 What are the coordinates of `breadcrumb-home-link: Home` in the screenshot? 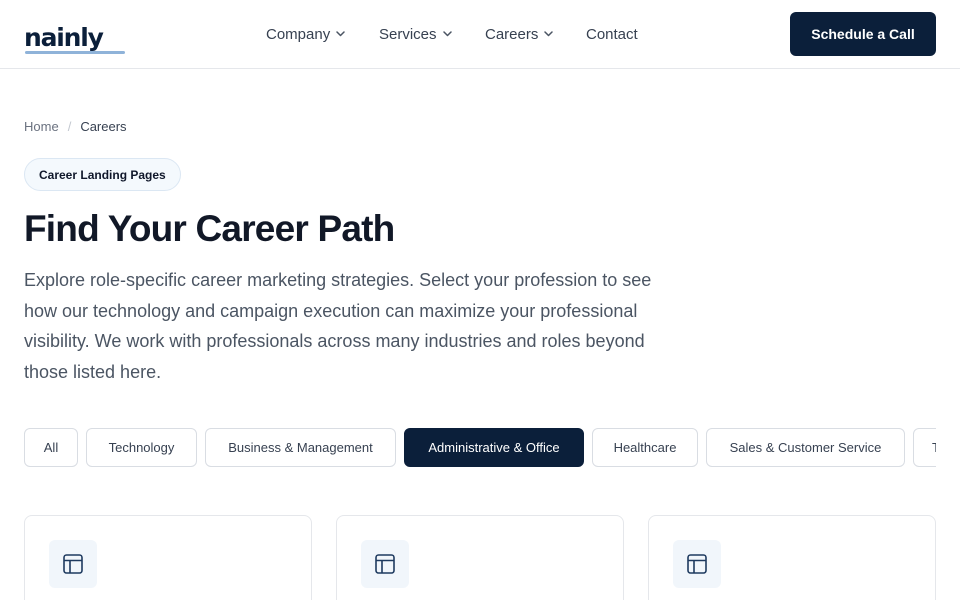 It's located at (41, 126).